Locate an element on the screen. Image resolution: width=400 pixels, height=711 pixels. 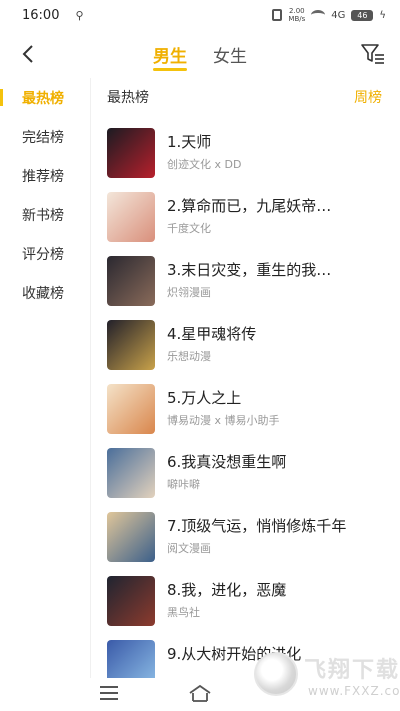
sidebar-item-rating: 评分榜 is located at coordinates (45, 253).